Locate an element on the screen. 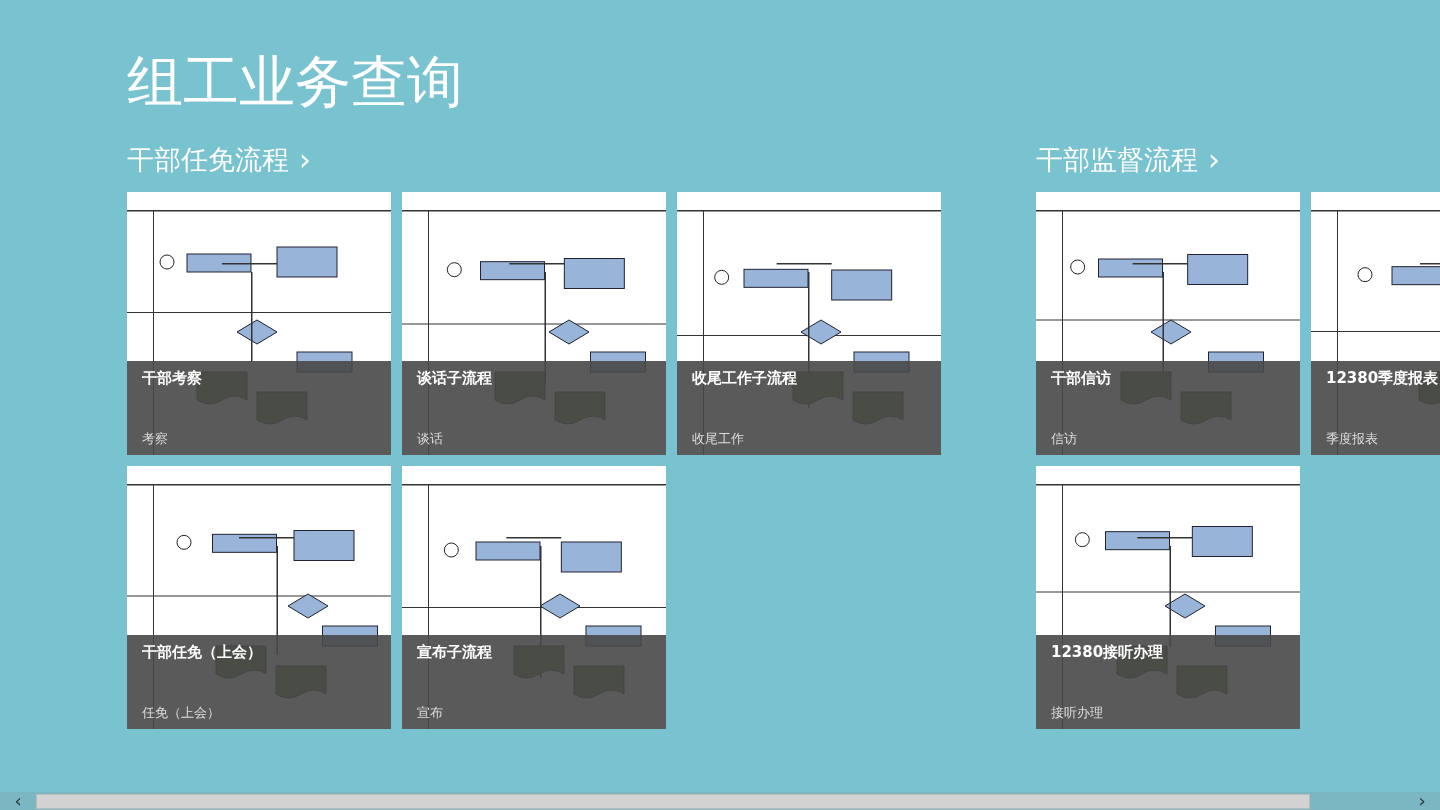 The image size is (1440, 810). tile-title: 干部信访 is located at coordinates (1081, 378).